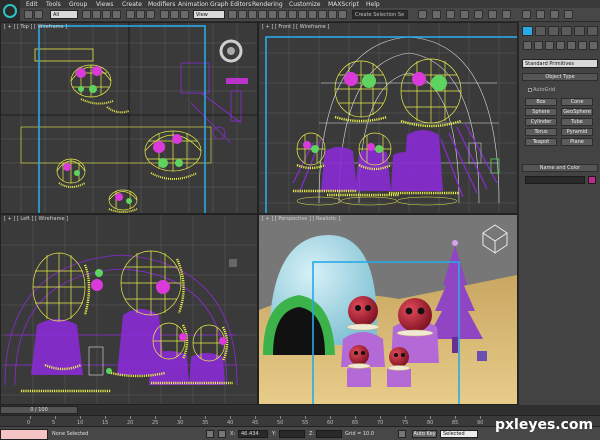 This screenshot has height=440, width=600. Describe the element at coordinates (184, 14) in the screenshot. I see `link-icon` at that location.